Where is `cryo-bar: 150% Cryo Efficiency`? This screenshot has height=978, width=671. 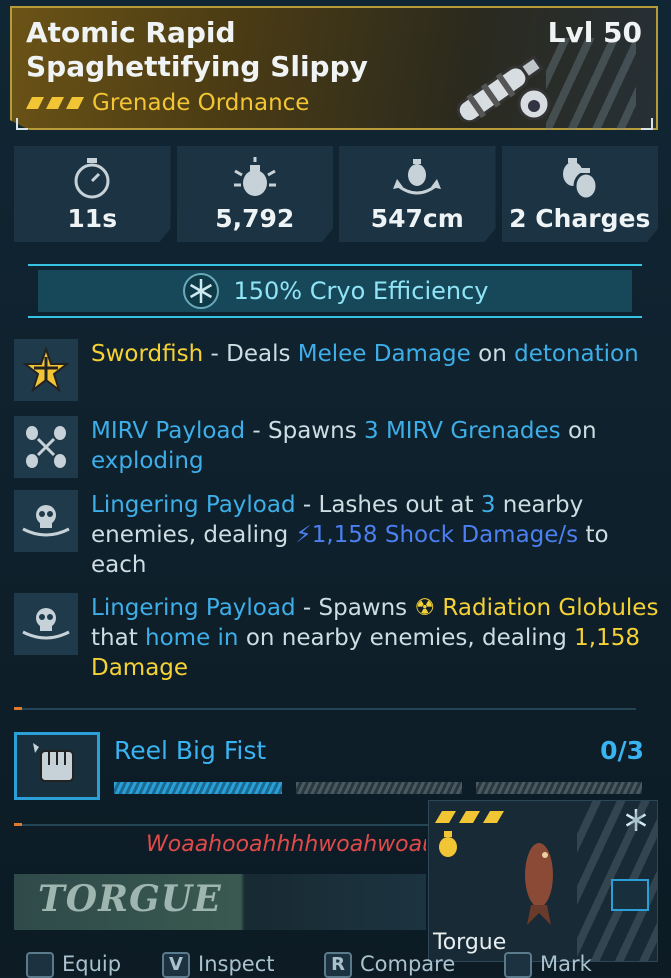 cryo-bar: 150% Cryo Efficiency is located at coordinates (335, 291).